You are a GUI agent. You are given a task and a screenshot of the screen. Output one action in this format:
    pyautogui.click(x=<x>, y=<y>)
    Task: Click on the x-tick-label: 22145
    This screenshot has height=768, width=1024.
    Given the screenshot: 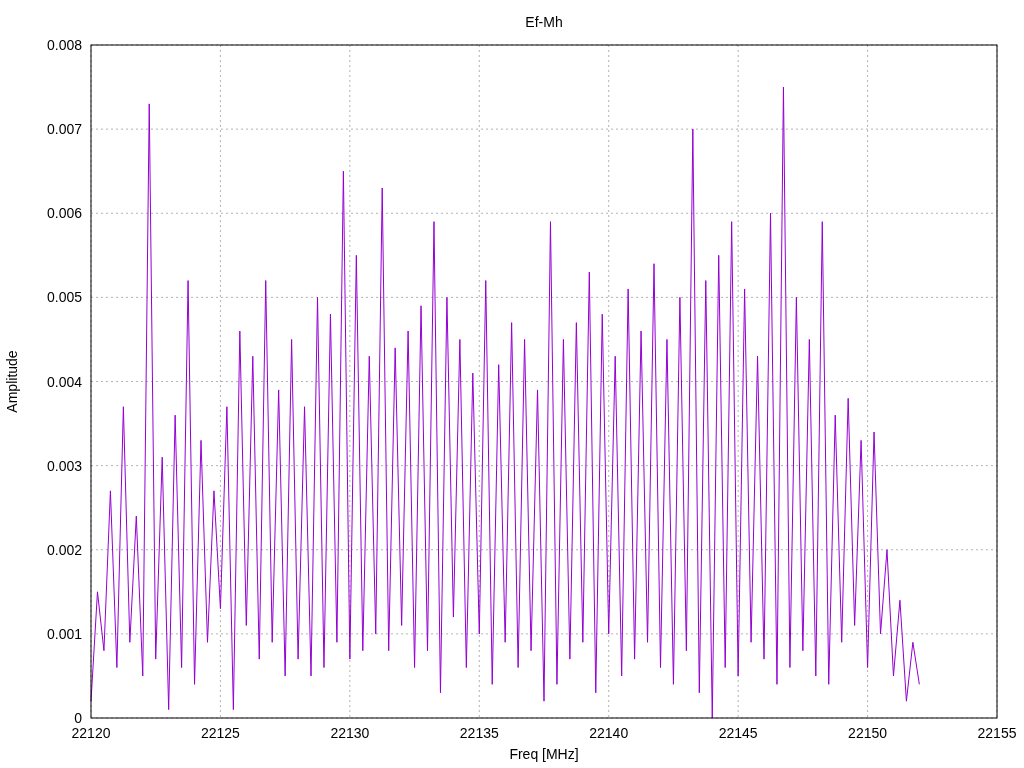 What is the action you would take?
    pyautogui.click(x=738, y=733)
    